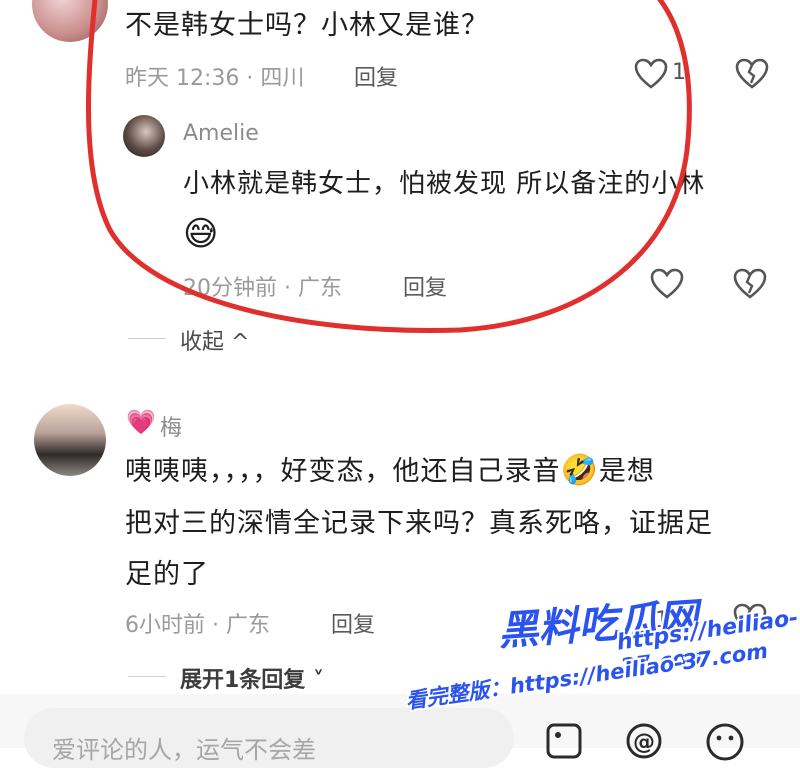  I want to click on comment-text-part: 咦咦咦，，，，好变态，他还自己录音, so click(343, 471).